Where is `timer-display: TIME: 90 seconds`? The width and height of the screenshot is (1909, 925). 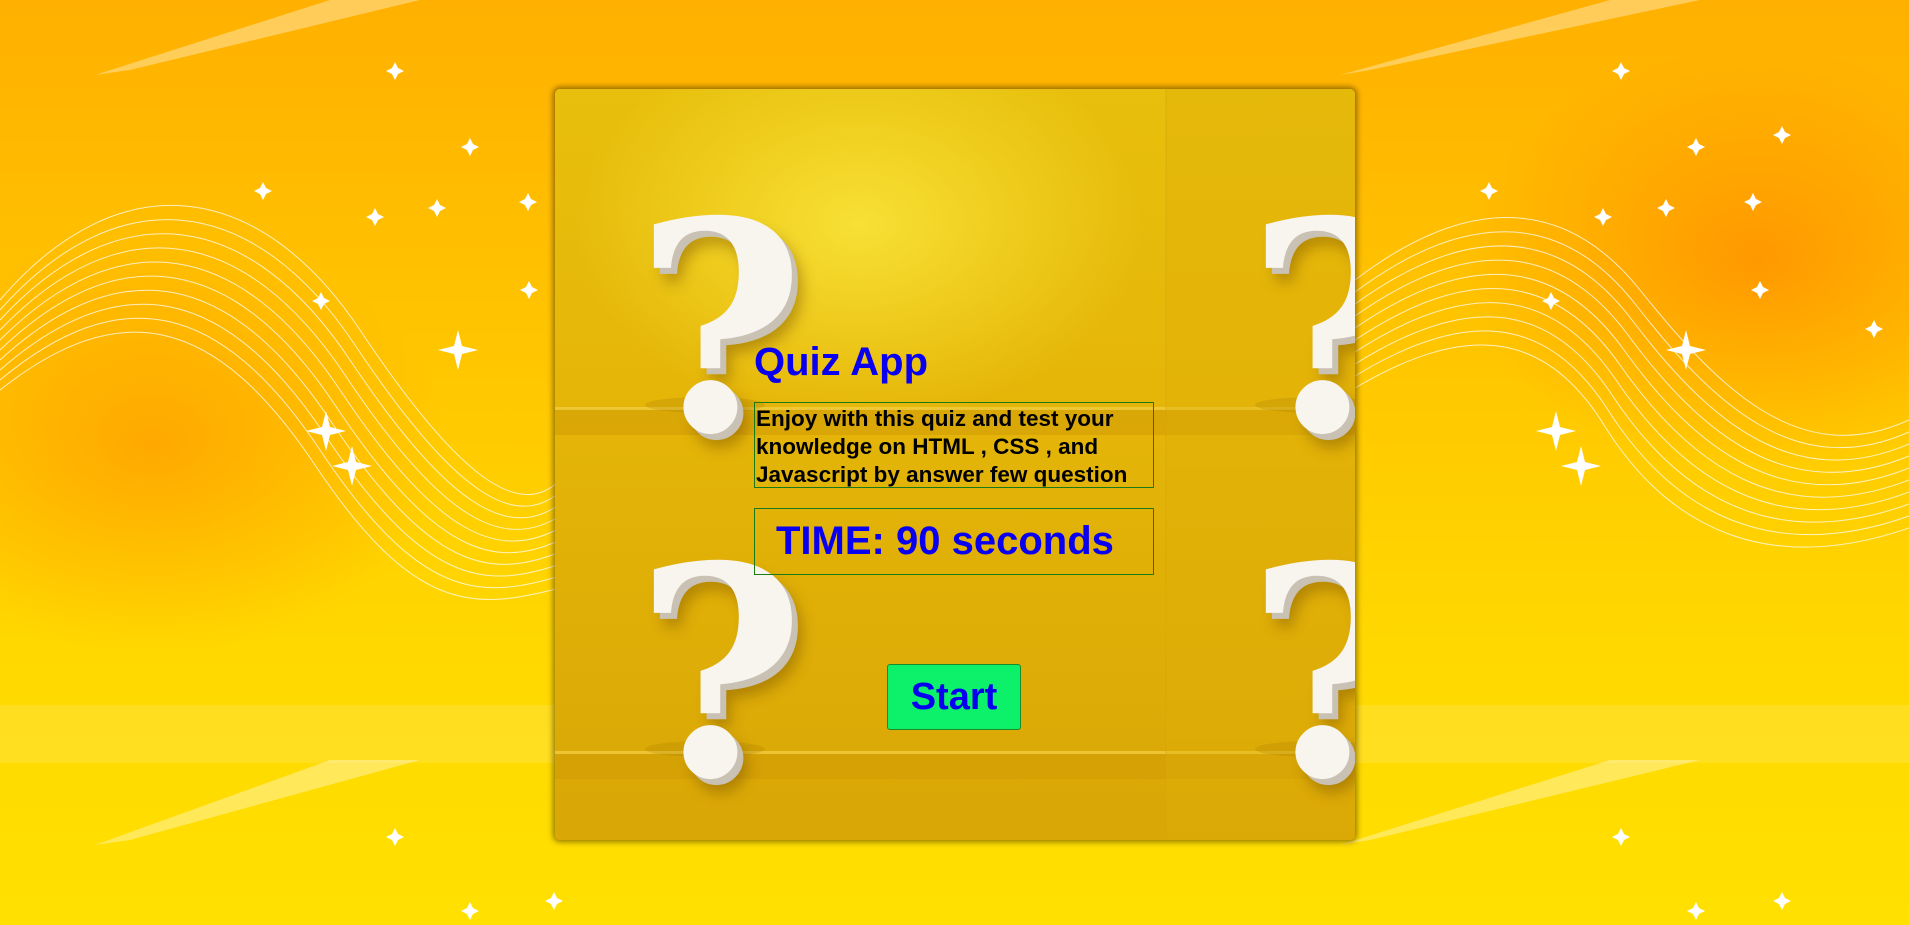 timer-display: TIME: 90 seconds is located at coordinates (954, 541).